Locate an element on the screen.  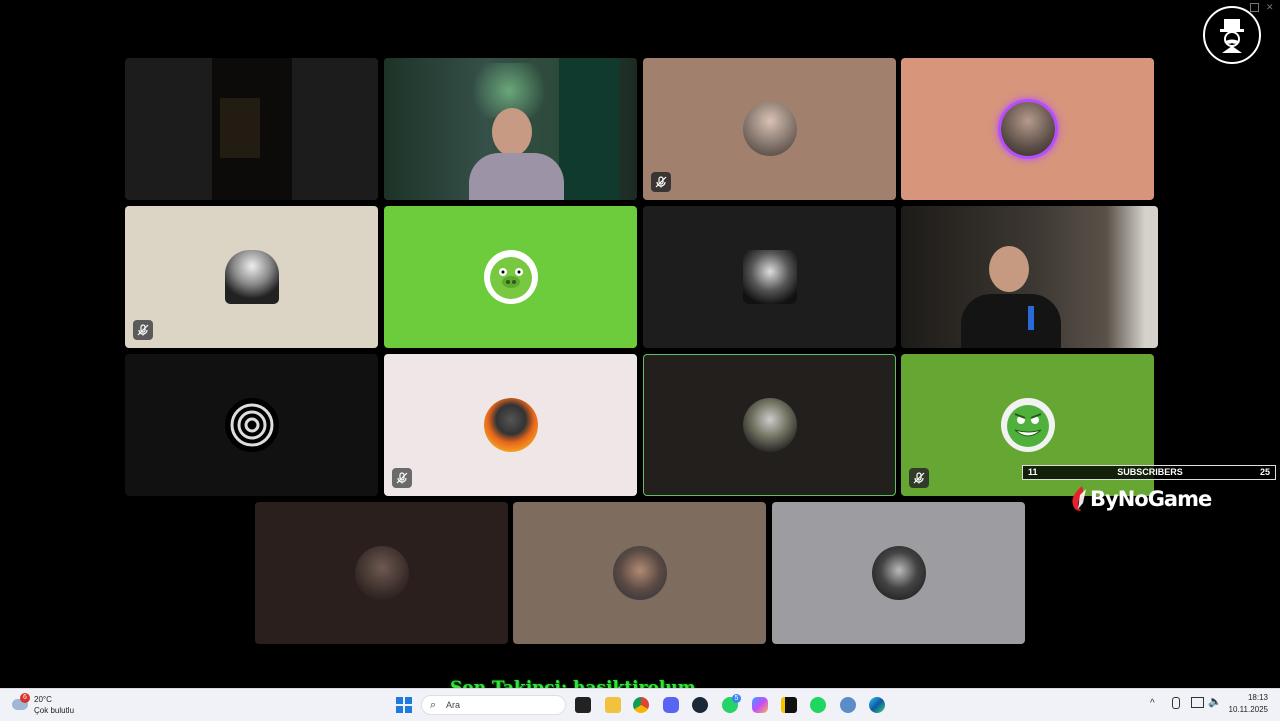
subscriber-goal-bar: 11 SUBSCRIBERS 25 is located at coordinates (1149, 472).